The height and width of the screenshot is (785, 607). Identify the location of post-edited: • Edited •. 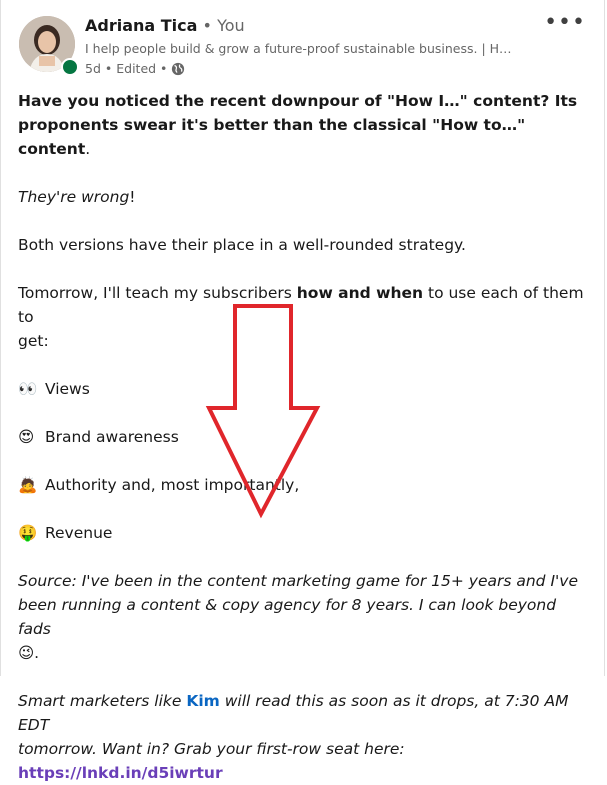
(136, 68).